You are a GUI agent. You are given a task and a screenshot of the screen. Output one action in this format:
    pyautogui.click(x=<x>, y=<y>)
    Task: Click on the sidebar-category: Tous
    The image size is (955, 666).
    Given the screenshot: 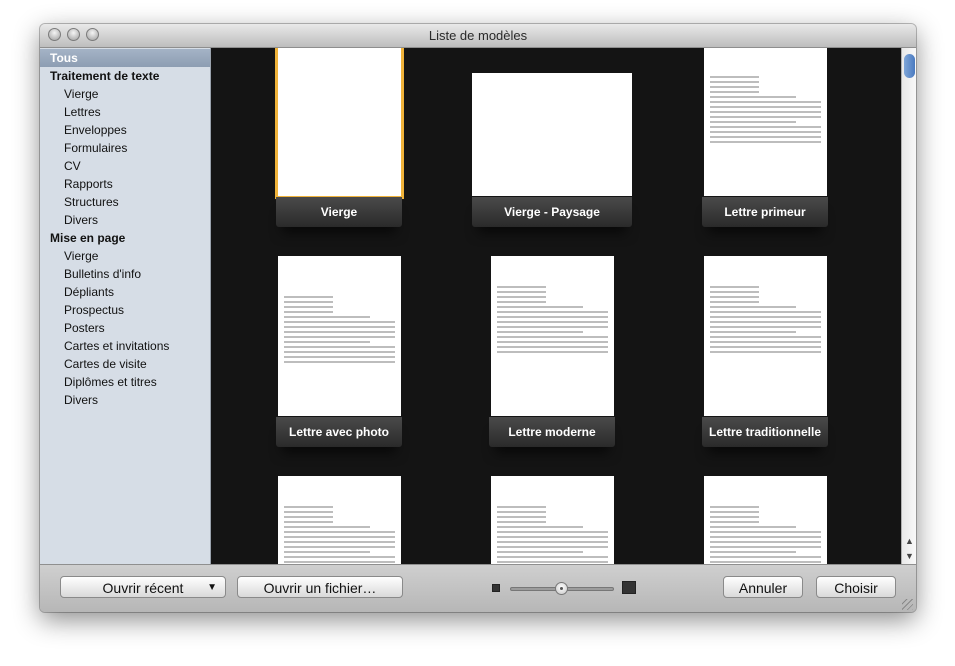 What is the action you would take?
    pyautogui.click(x=125, y=58)
    